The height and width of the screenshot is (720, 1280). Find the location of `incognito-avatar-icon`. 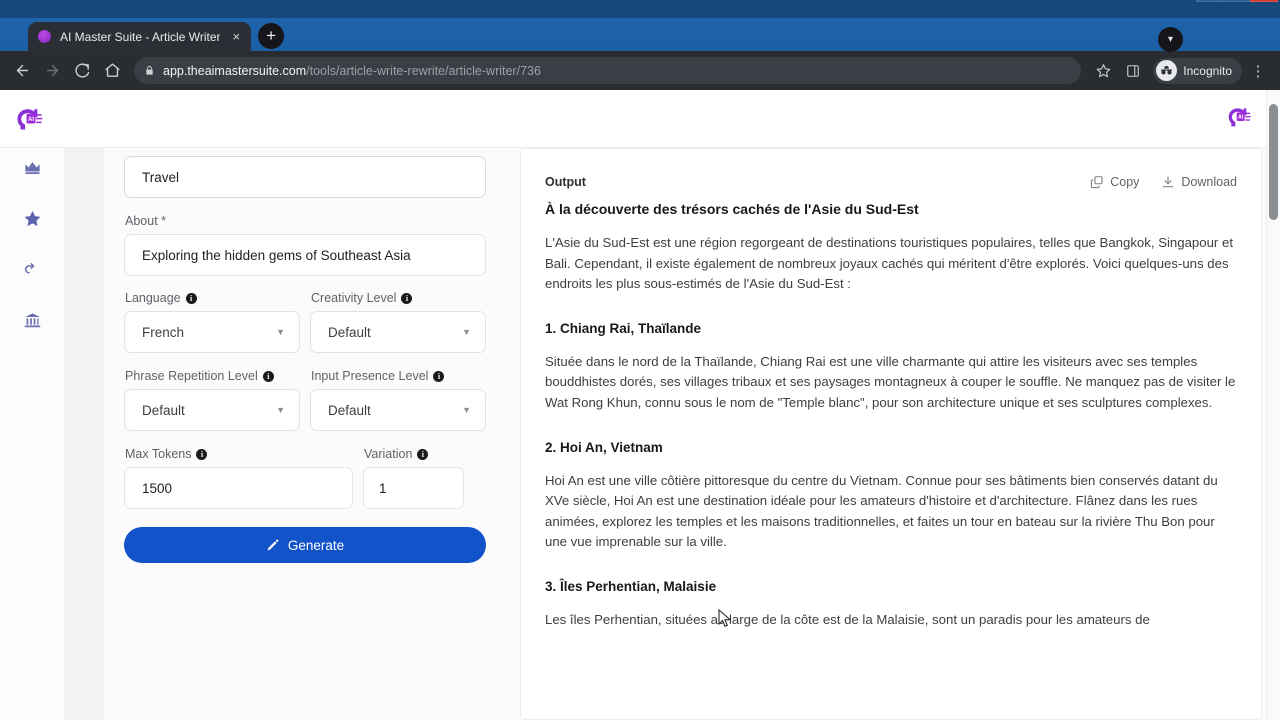

incognito-avatar-icon is located at coordinates (1167, 70).